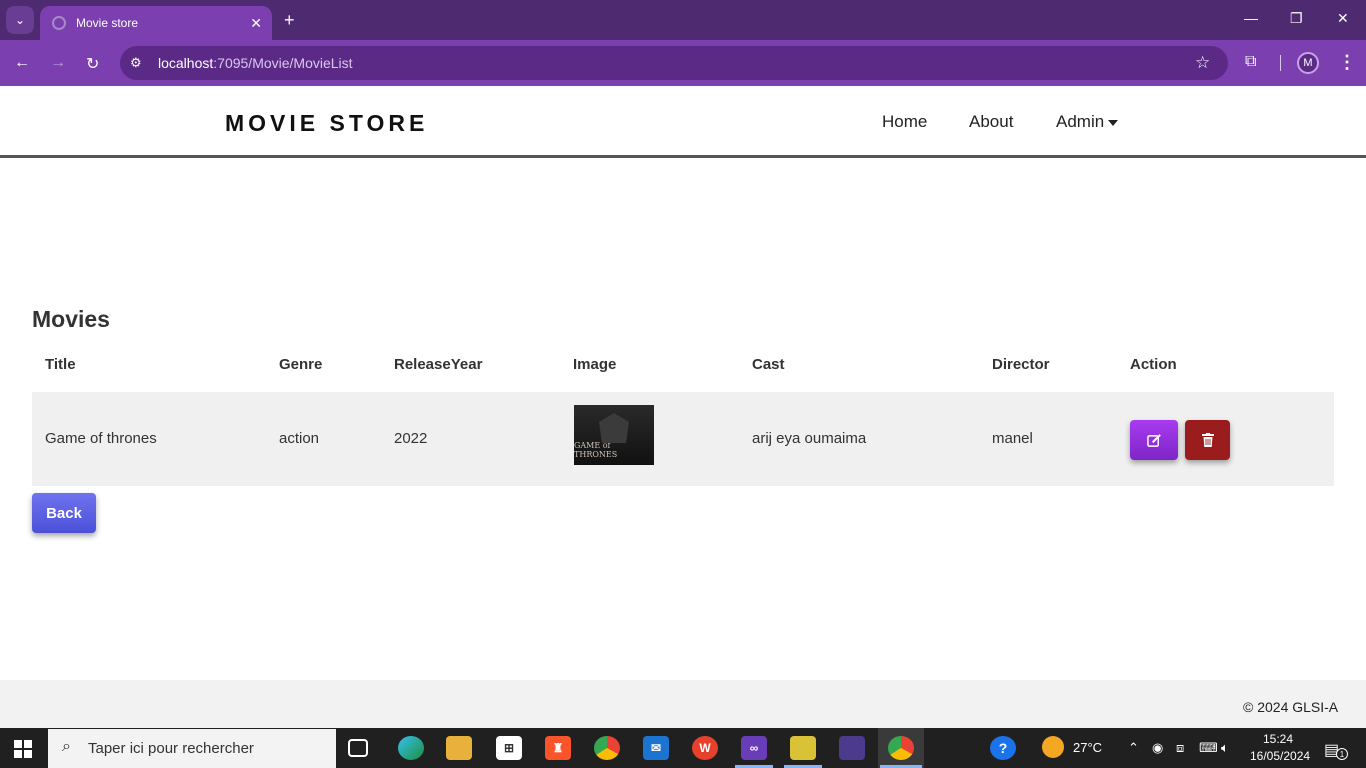  What do you see at coordinates (768, 364) in the screenshot?
I see `column-header-cast: Cast` at bounding box center [768, 364].